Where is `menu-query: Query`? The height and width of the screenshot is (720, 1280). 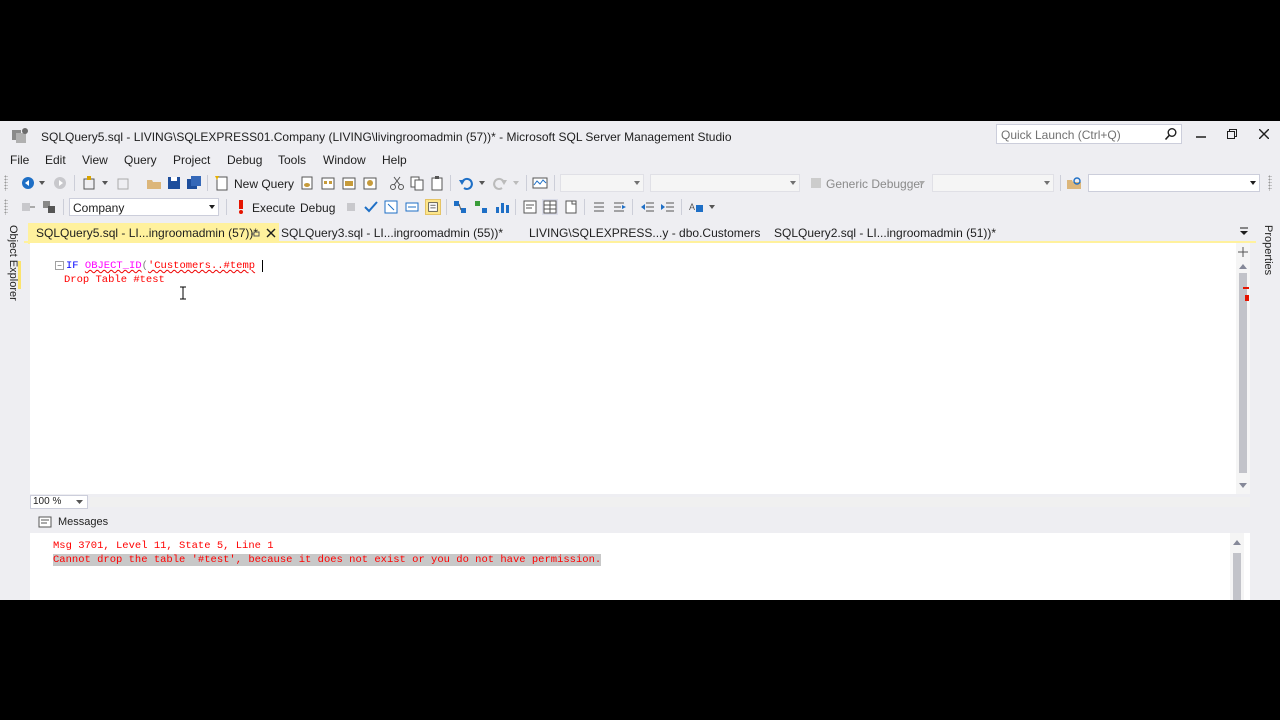
menu-query: Query is located at coordinates (140, 160).